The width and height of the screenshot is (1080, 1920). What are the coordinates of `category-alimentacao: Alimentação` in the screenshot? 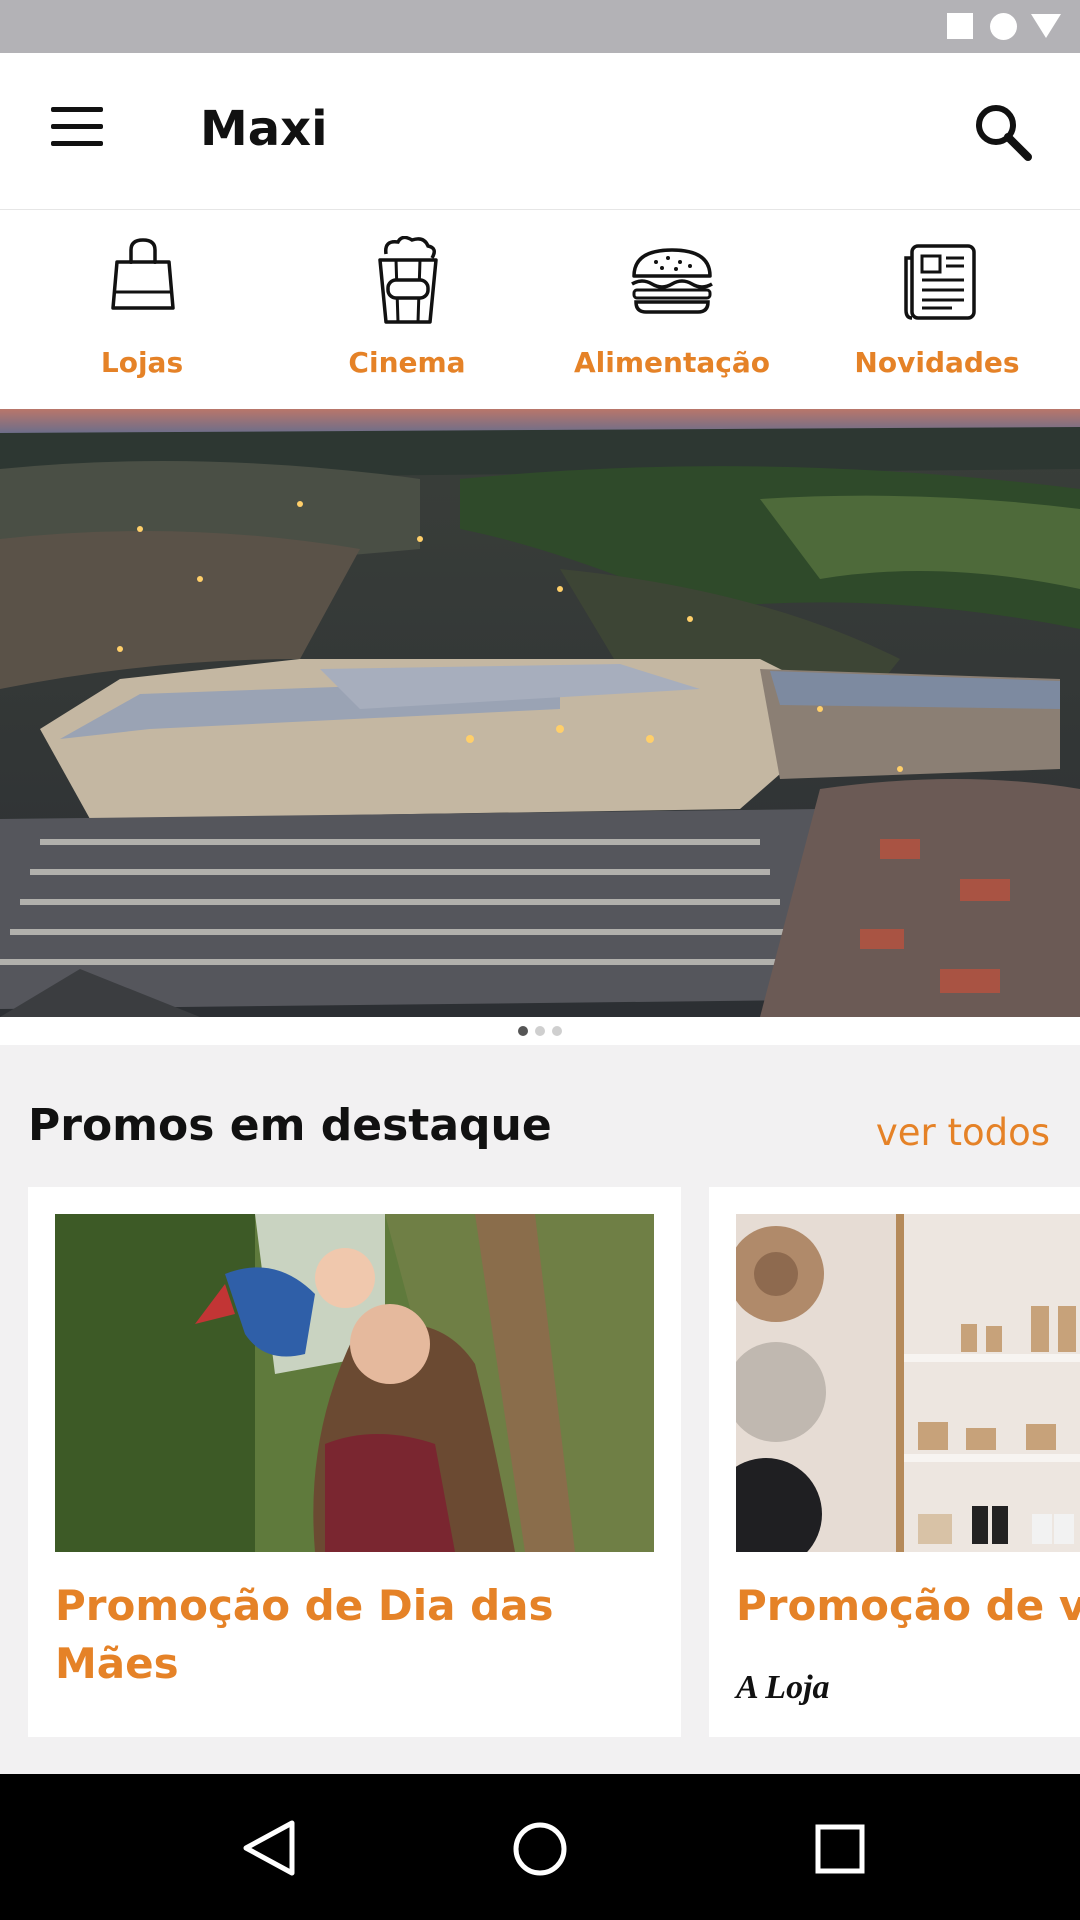 It's located at (672, 309).